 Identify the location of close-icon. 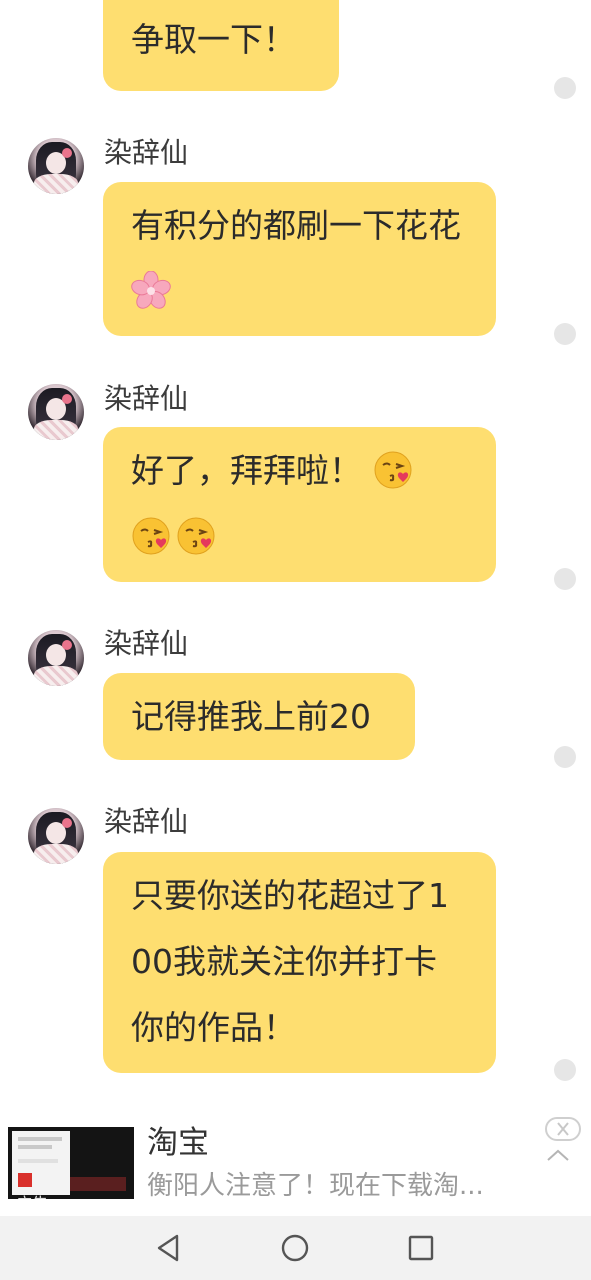
(563, 1129).